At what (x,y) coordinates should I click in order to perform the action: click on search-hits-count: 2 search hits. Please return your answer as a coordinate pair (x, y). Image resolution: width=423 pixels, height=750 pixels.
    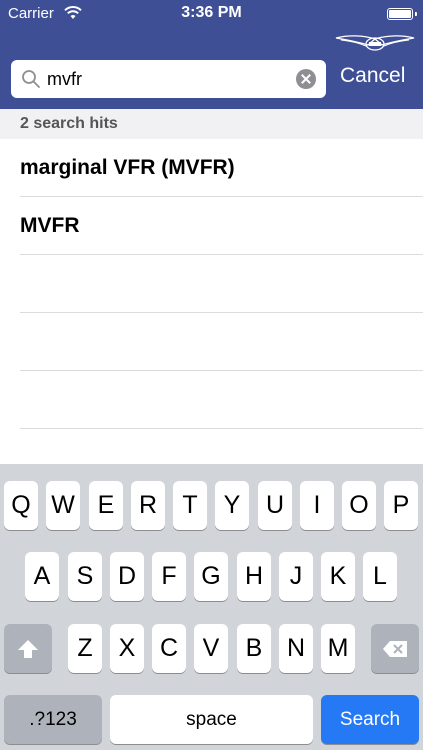
    Looking at the image, I should click on (69, 123).